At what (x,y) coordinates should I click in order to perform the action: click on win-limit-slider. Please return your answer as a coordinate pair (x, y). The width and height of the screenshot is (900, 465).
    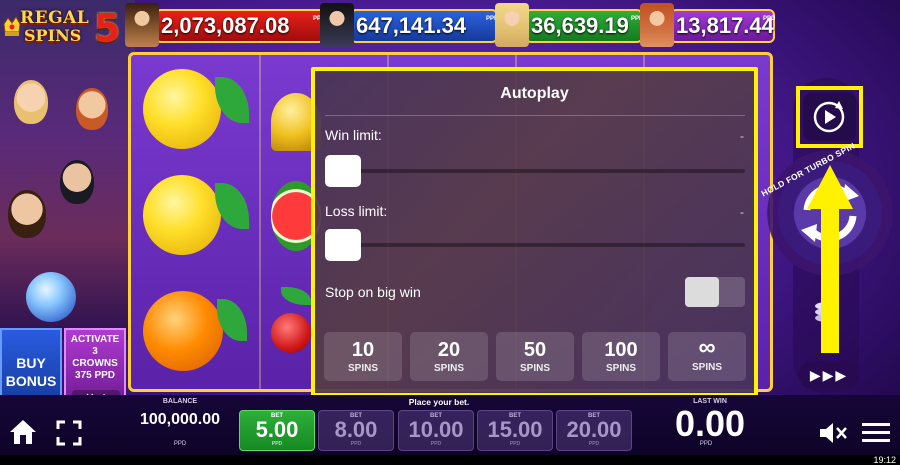
    Looking at the image, I should click on (535, 171).